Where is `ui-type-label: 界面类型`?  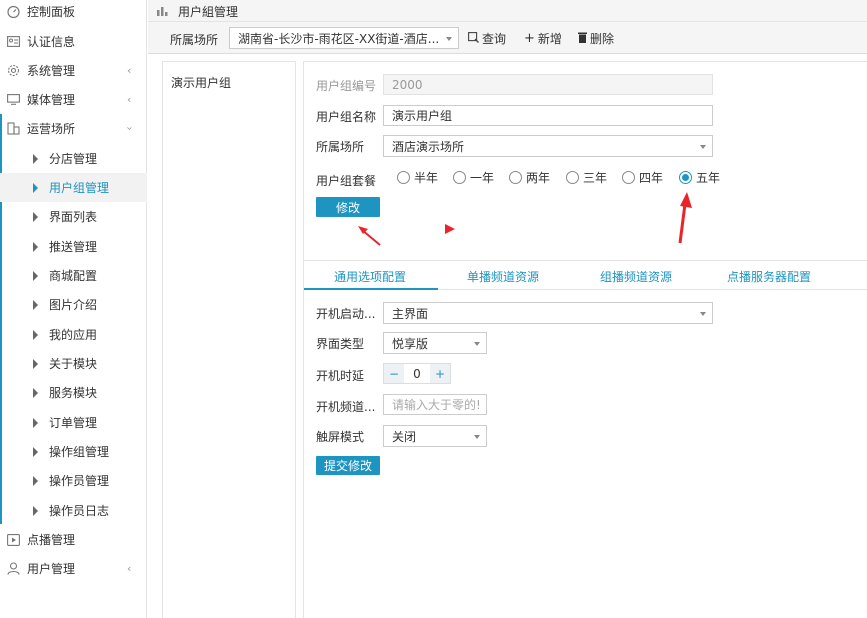 ui-type-label: 界面类型 is located at coordinates (340, 344).